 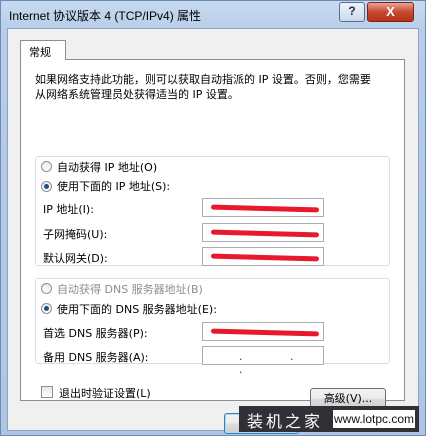 I want to click on tab-general-label: 常规, so click(x=40, y=52).